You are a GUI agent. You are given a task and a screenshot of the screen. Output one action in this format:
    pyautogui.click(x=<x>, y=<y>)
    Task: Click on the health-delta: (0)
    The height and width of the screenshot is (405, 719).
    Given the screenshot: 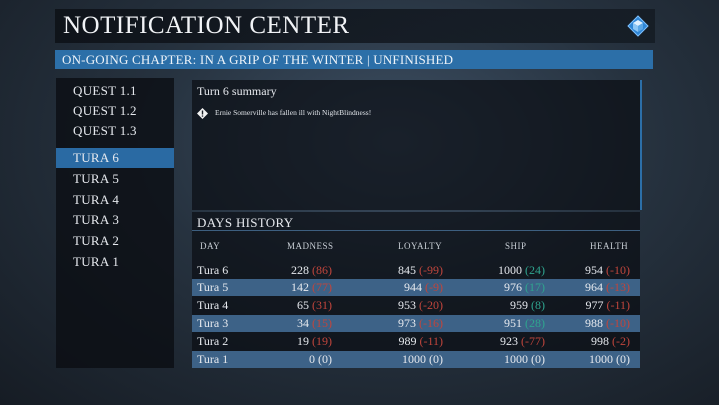 What is the action you would take?
    pyautogui.click(x=623, y=359)
    